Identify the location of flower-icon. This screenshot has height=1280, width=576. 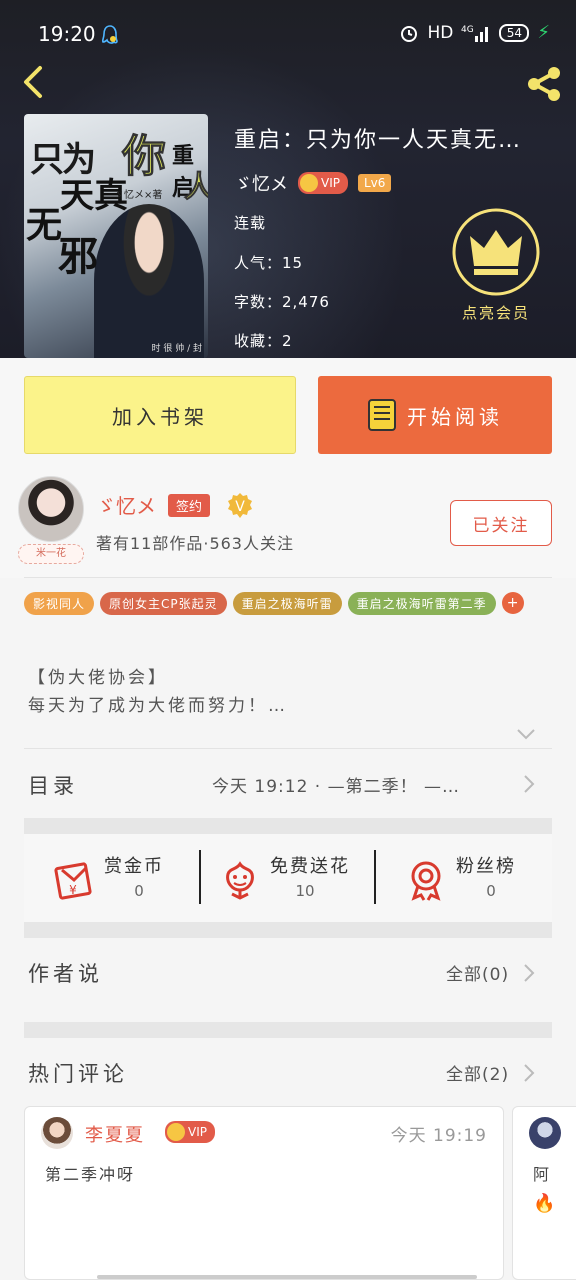
(240, 880).